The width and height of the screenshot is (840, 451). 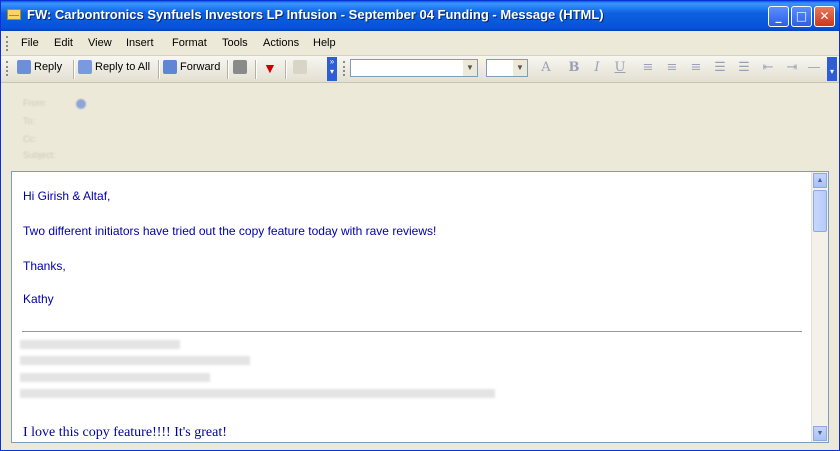 I want to click on forward-icon, so click(x=170, y=67).